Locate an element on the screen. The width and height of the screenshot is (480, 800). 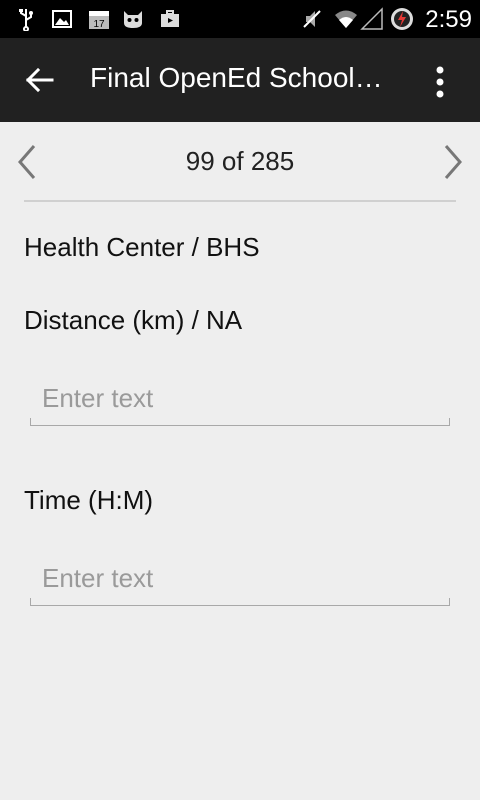
image-icon is located at coordinates (62, 19).